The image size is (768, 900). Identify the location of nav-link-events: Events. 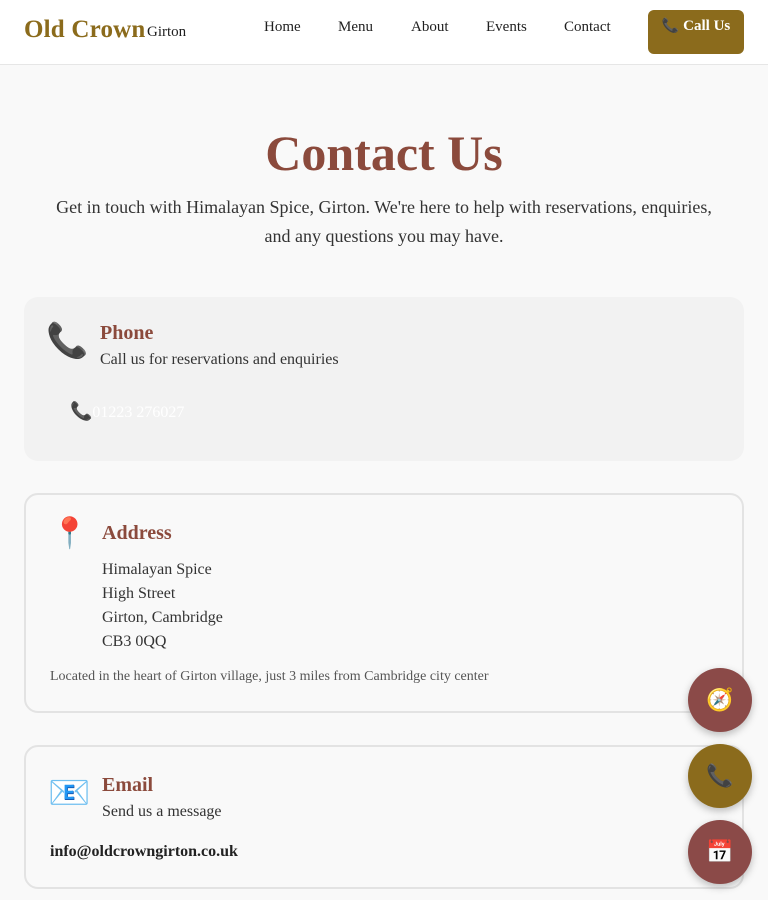
(506, 27).